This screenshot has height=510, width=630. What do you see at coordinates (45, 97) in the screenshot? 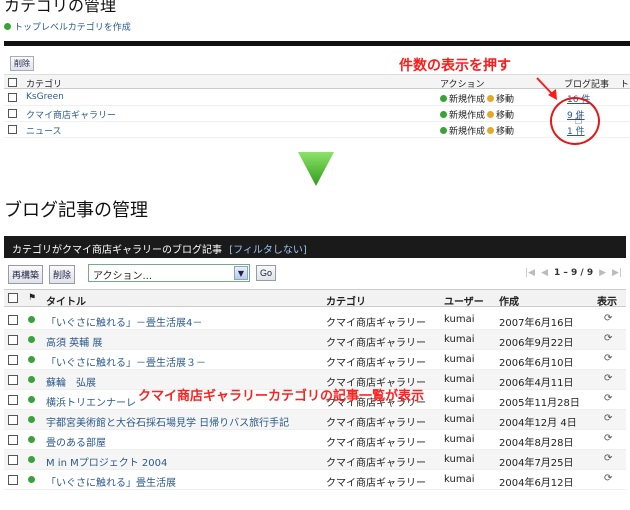
I see `category-name-link: KsGreen` at bounding box center [45, 97].